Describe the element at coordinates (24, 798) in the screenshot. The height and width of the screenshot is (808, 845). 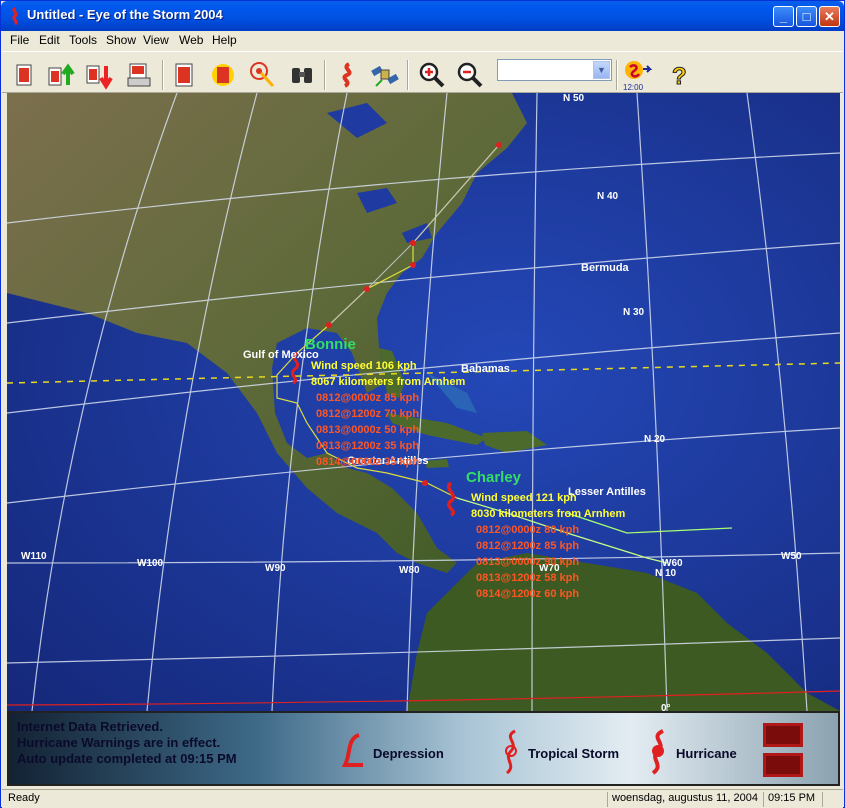
I see `status-text: Ready` at that location.